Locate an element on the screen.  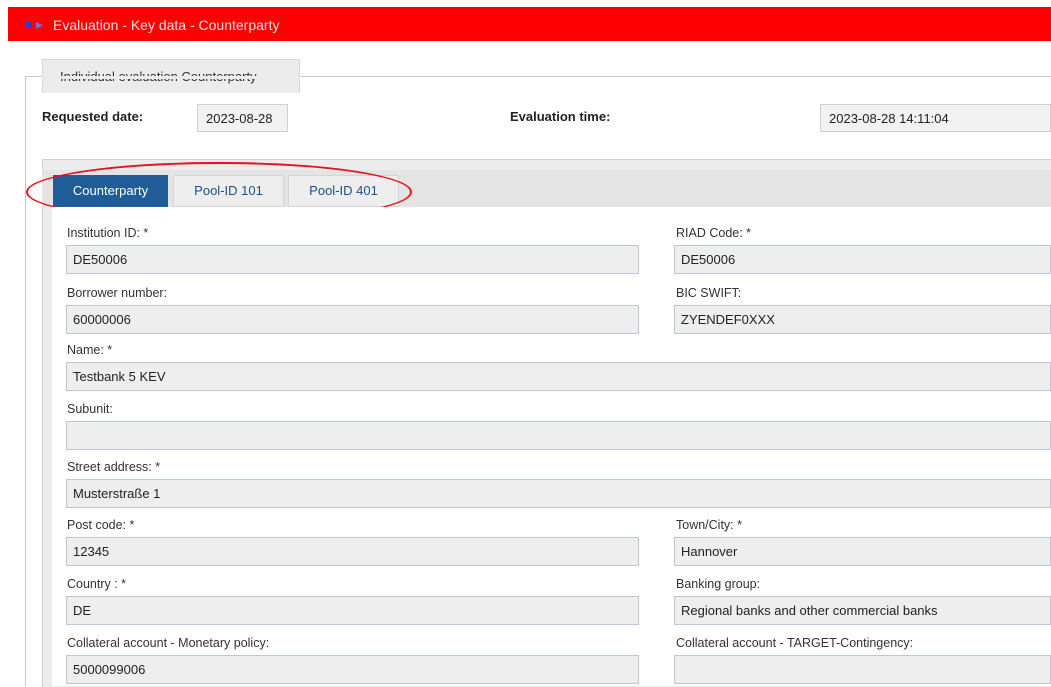
subunit-field is located at coordinates (558, 435).